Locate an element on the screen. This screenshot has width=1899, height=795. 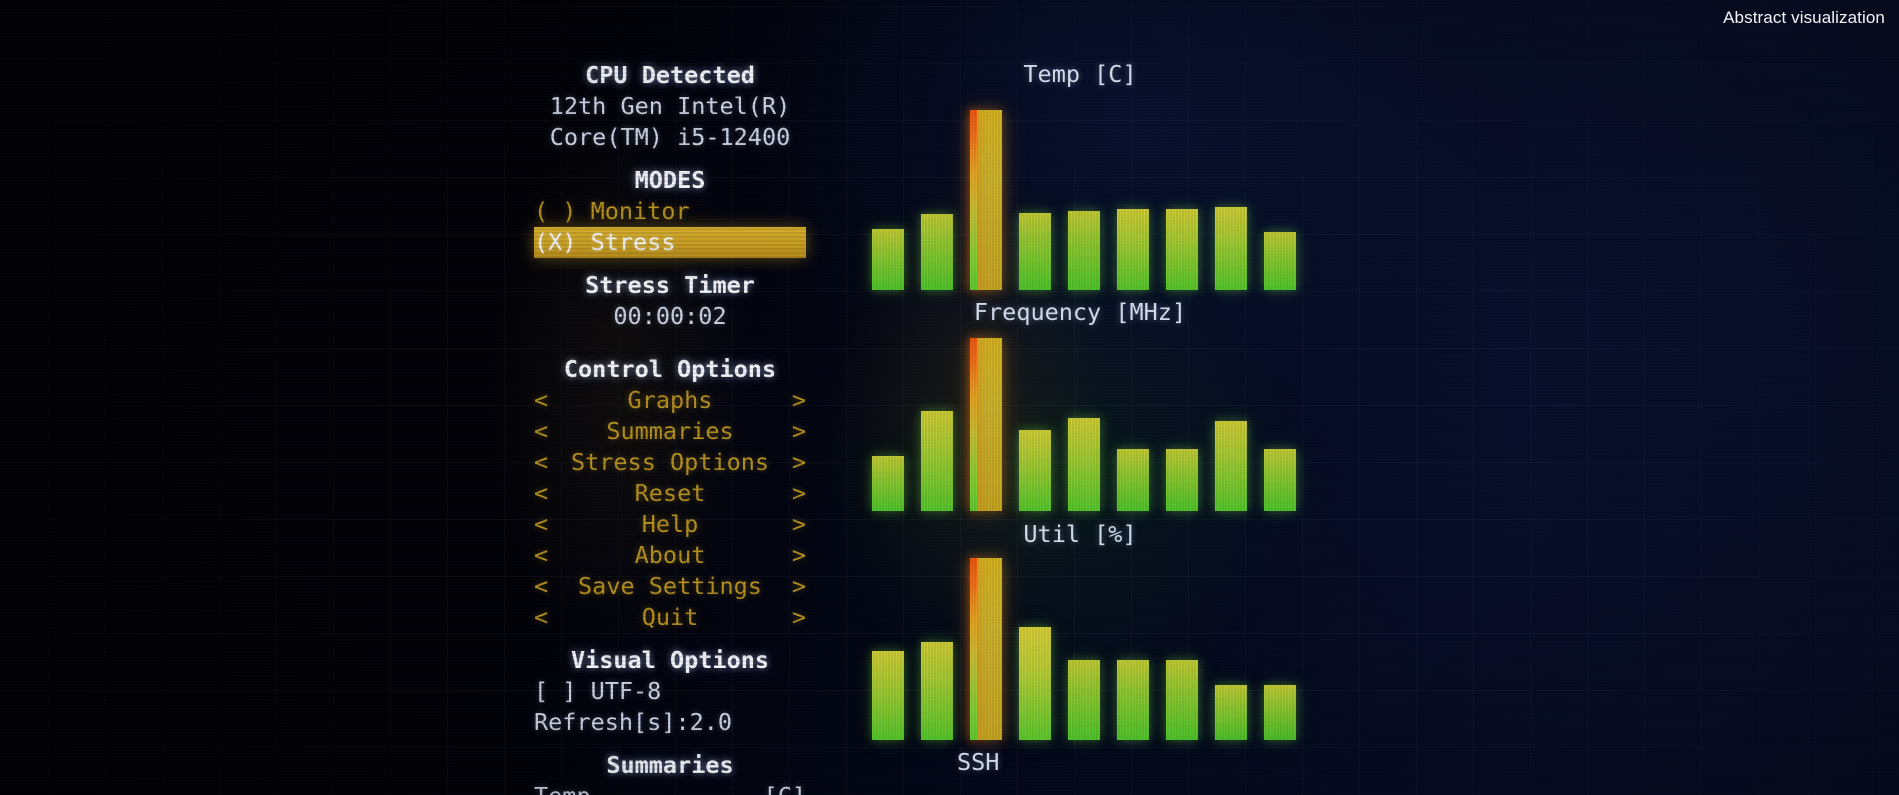
control-option-summaries: < Summaries > is located at coordinates (670, 431).